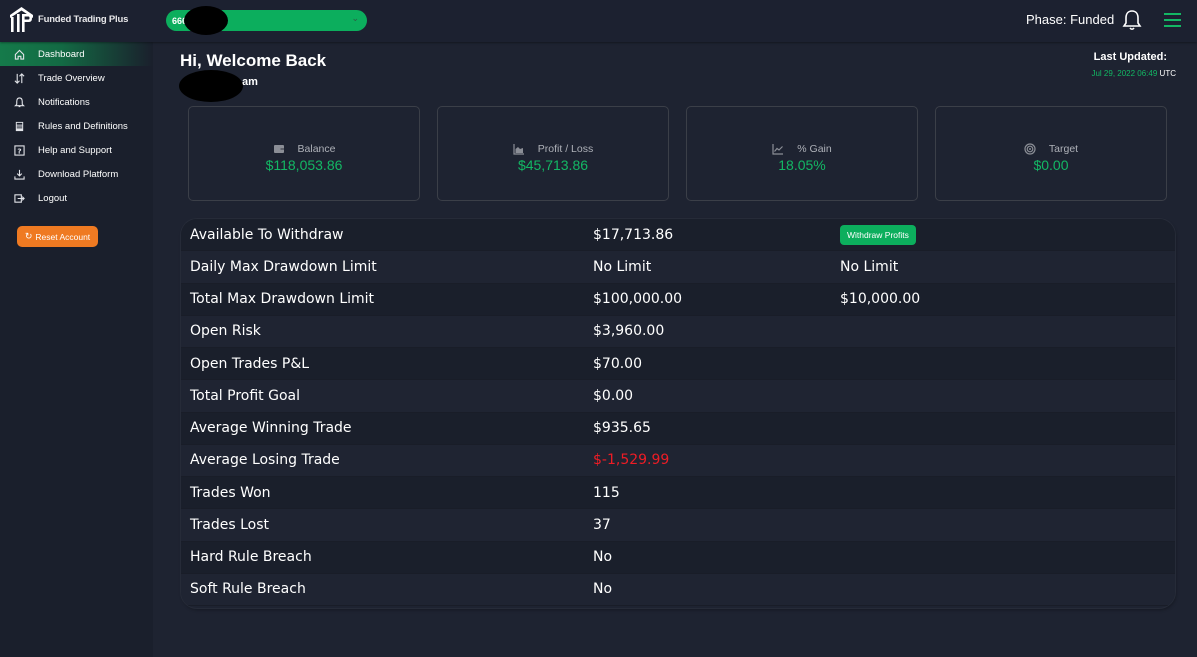 Image resolution: width=1197 pixels, height=657 pixels. I want to click on logout-icon, so click(19, 198).